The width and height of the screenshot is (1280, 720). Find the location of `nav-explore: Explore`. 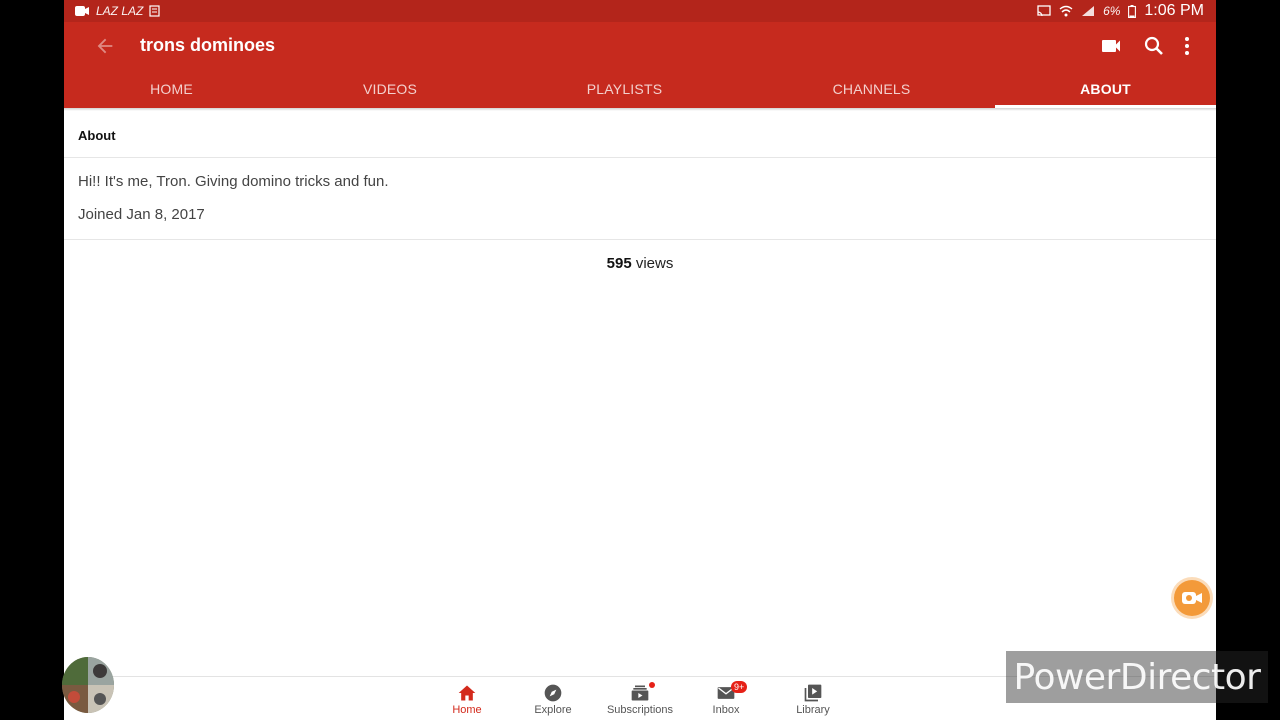

nav-explore: Explore is located at coordinates (553, 698).